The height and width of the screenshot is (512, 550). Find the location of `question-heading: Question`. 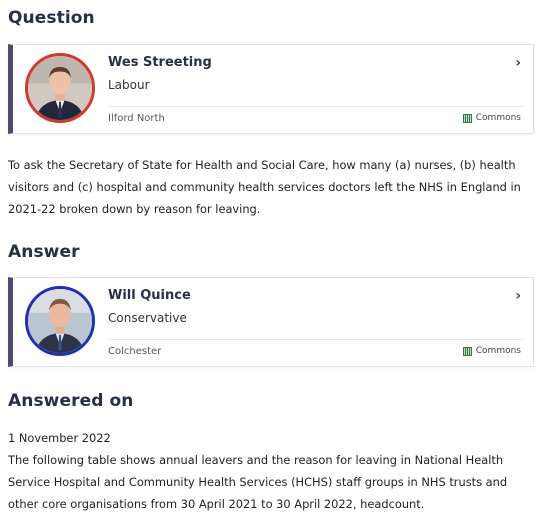

question-heading: Question is located at coordinates (51, 18).